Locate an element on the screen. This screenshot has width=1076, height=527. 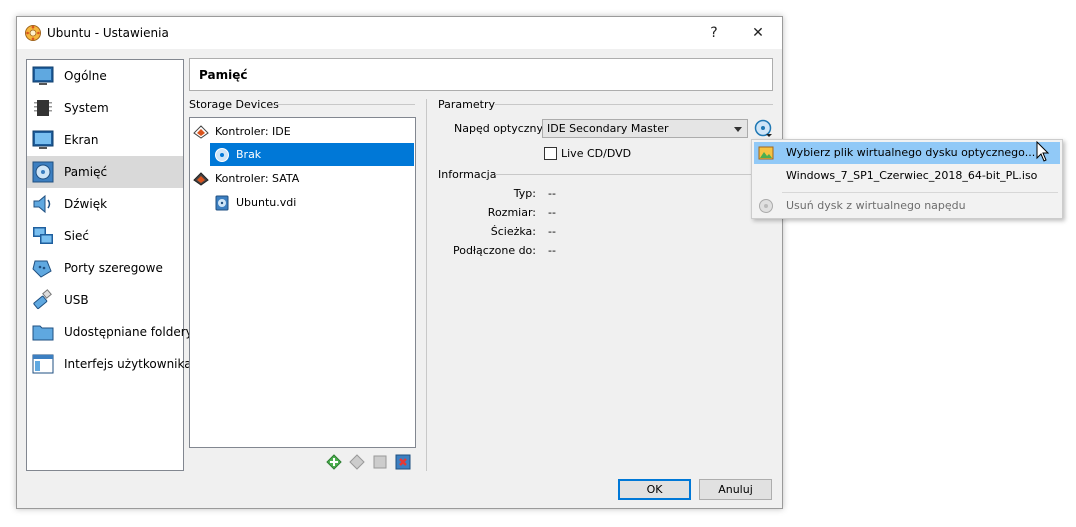
optical-drive-label: Napęd optyczny: is located at coordinates (500, 128).